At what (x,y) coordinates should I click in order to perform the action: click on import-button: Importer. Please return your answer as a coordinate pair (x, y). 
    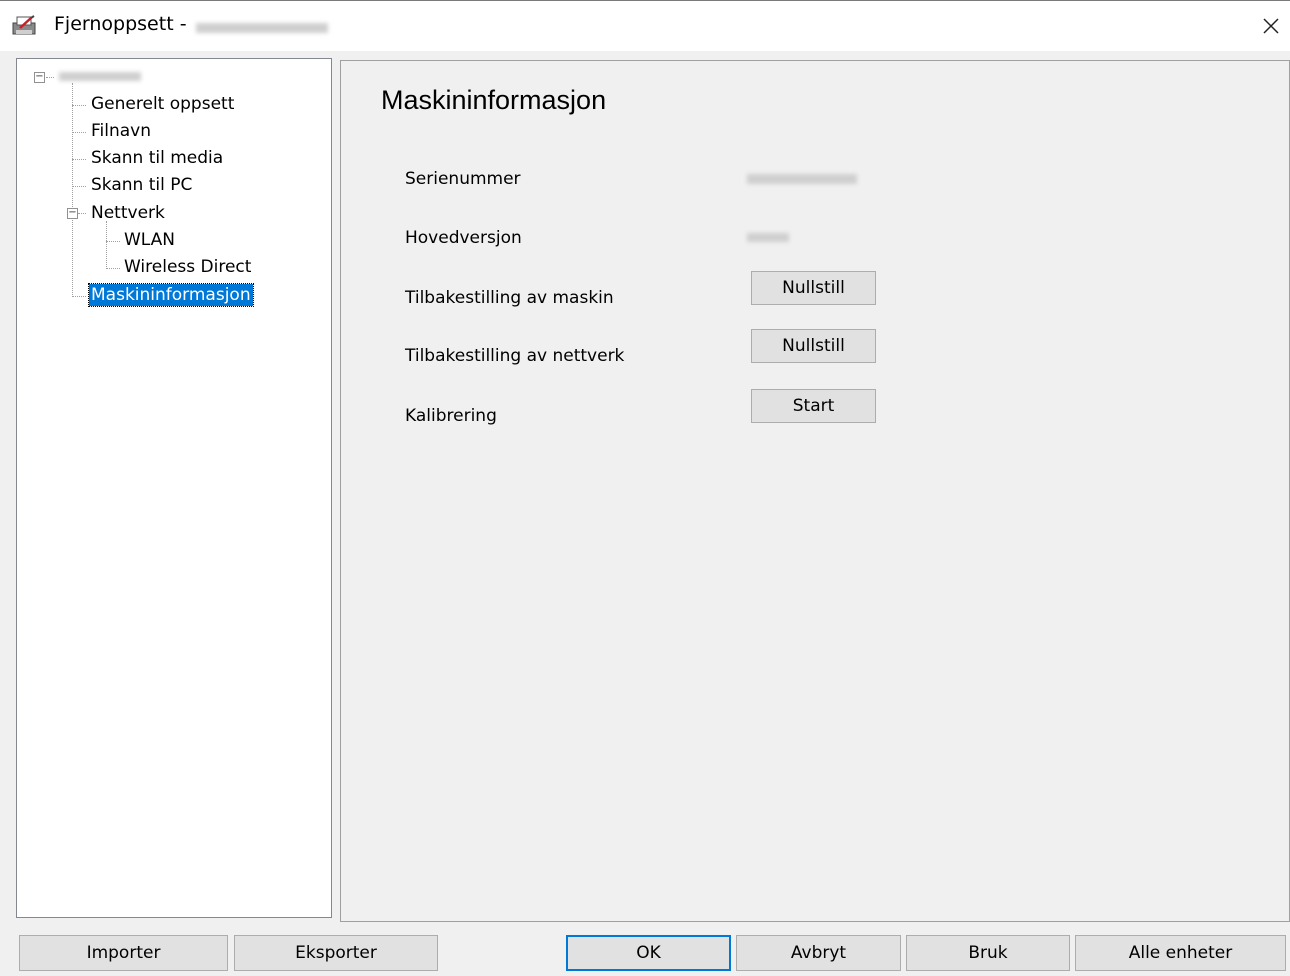
    Looking at the image, I should click on (123, 953).